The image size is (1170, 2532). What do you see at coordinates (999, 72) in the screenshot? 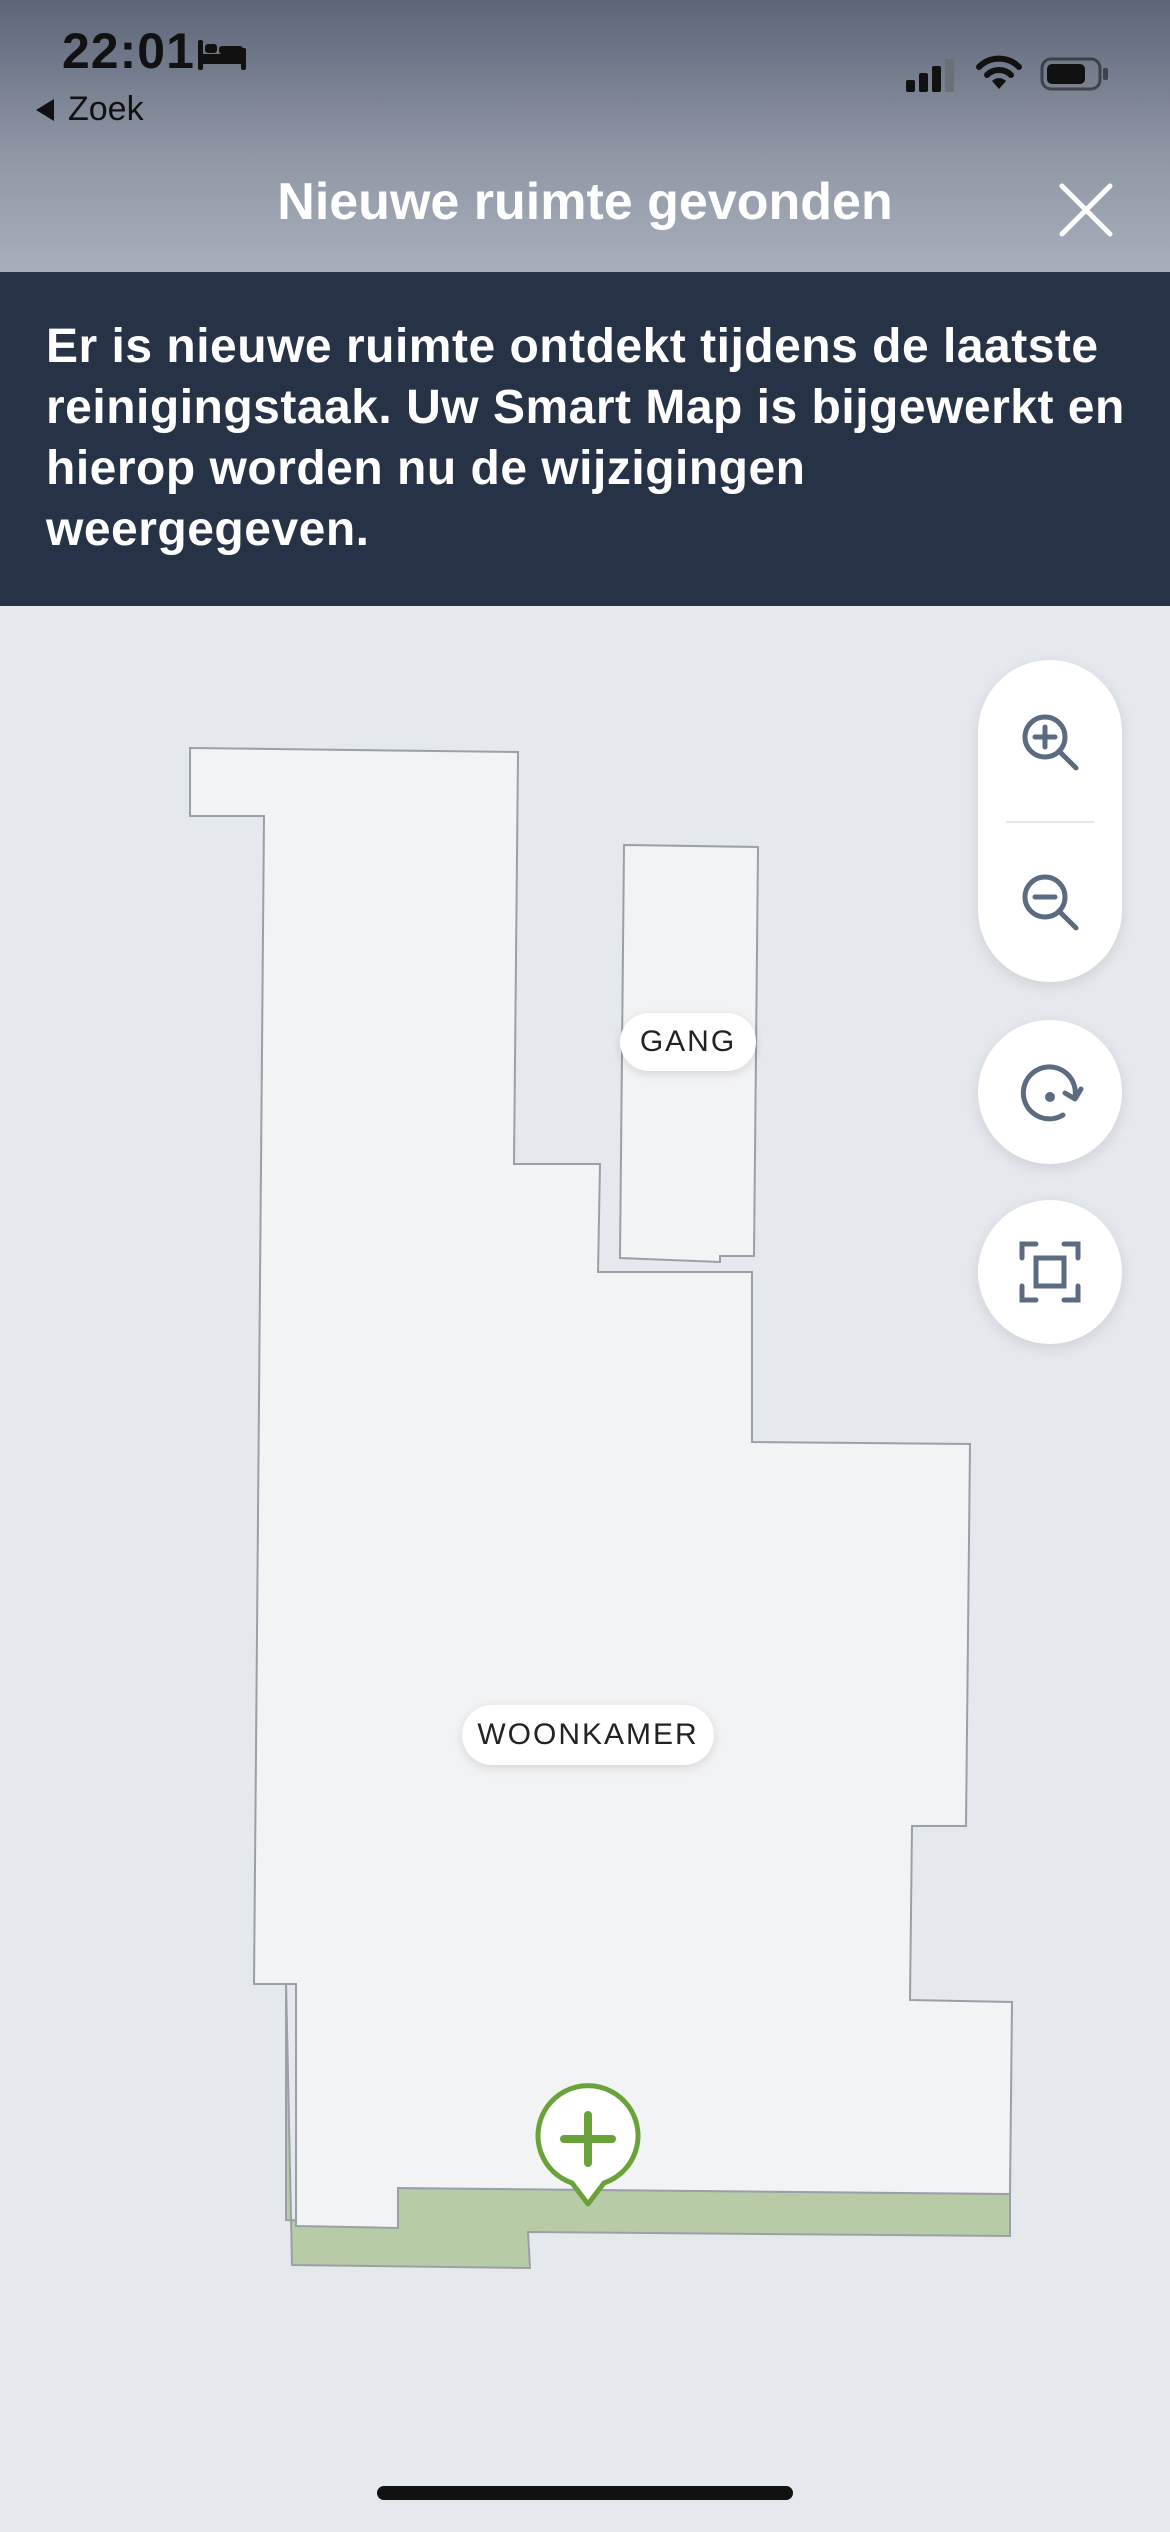
I see `wifi-icon` at bounding box center [999, 72].